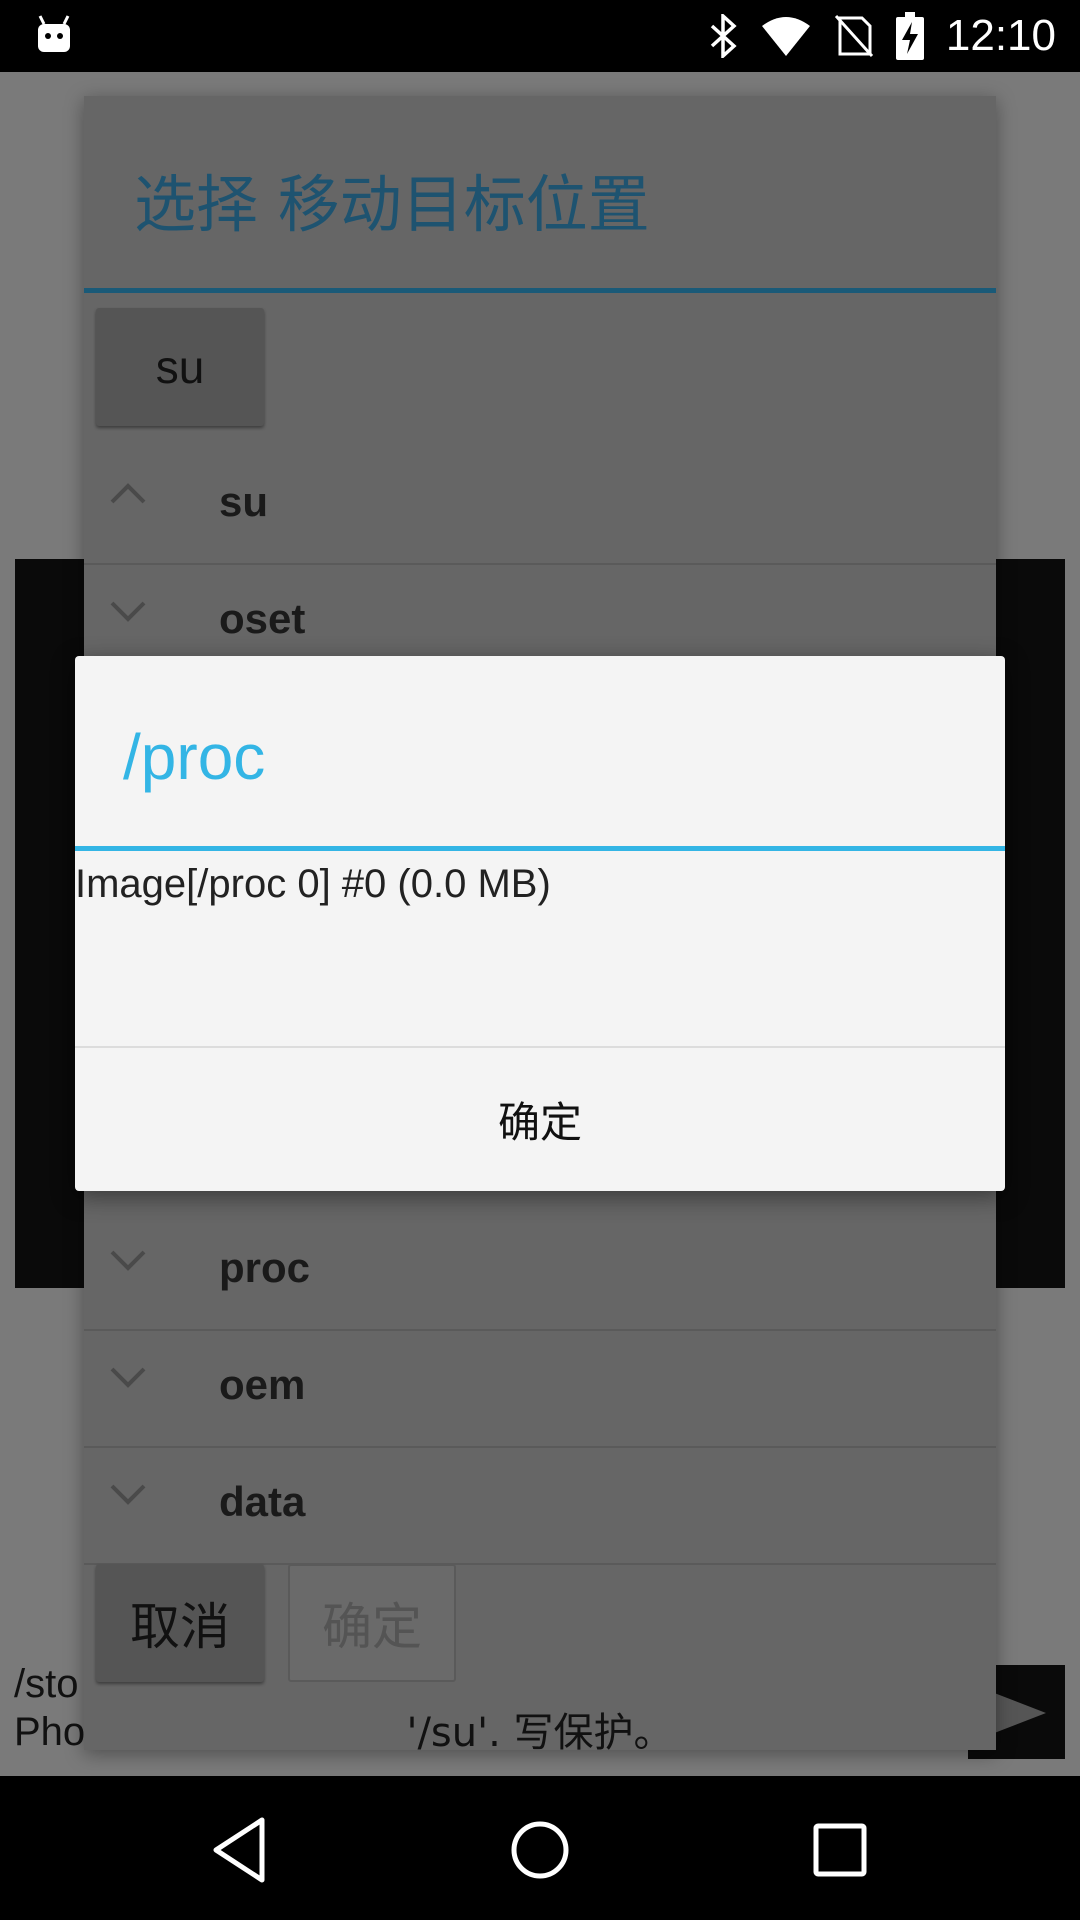 This screenshot has width=1080, height=1920. I want to click on folder-row: oem, so click(540, 1389).